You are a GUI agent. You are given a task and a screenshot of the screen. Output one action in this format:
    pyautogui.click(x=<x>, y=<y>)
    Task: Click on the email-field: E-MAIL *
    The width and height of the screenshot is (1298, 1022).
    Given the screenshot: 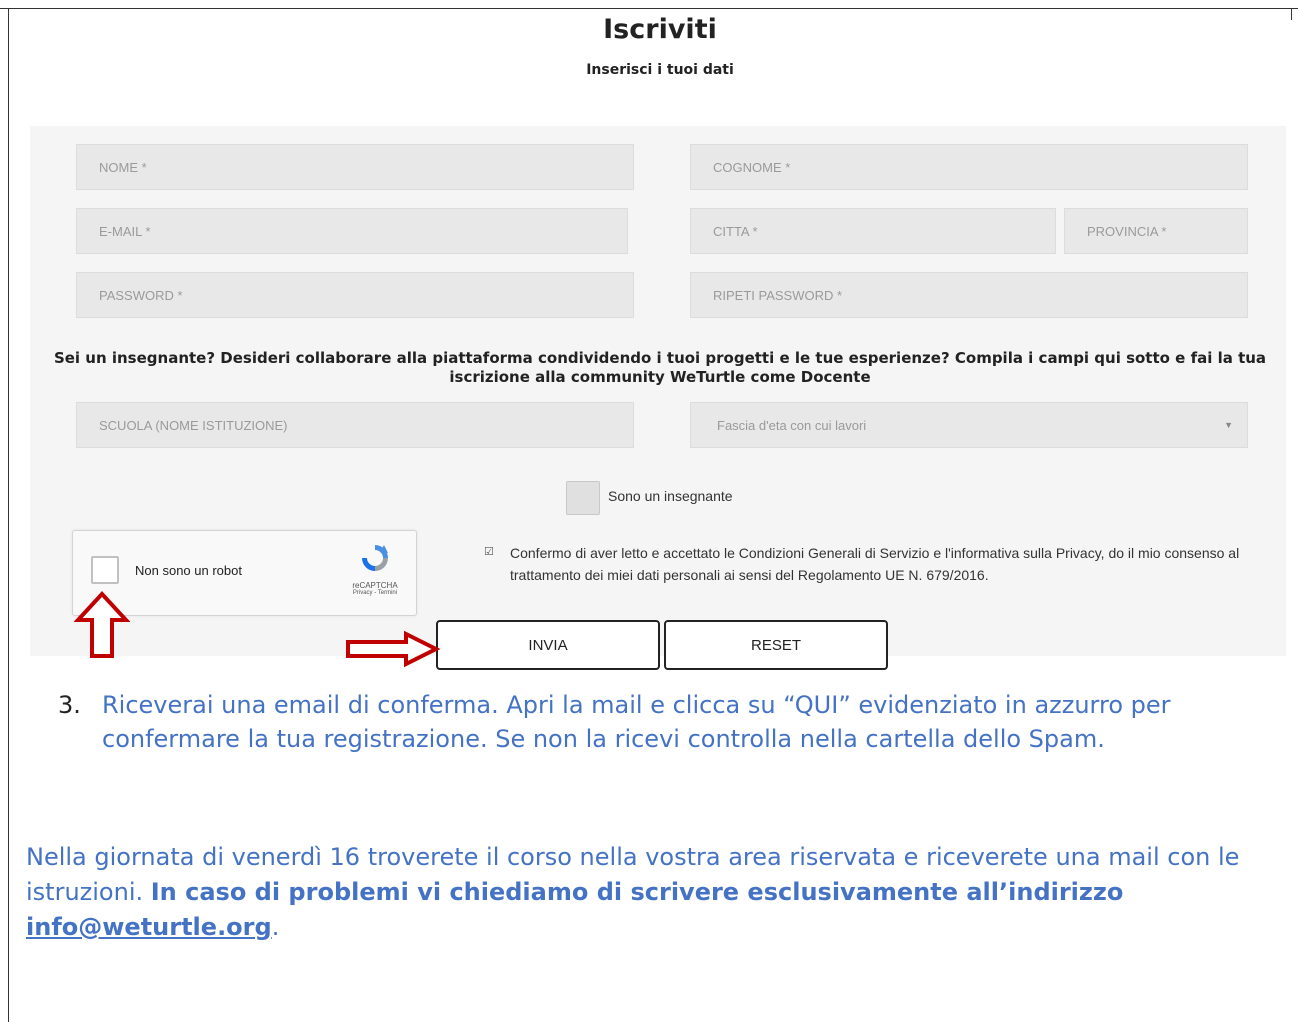 What is the action you would take?
    pyautogui.click(x=352, y=231)
    